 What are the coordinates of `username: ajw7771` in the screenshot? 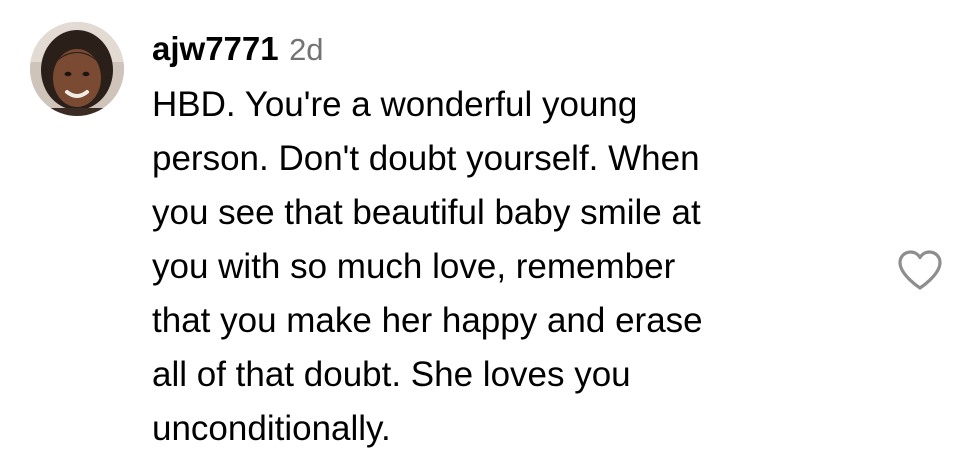 It's located at (215, 48).